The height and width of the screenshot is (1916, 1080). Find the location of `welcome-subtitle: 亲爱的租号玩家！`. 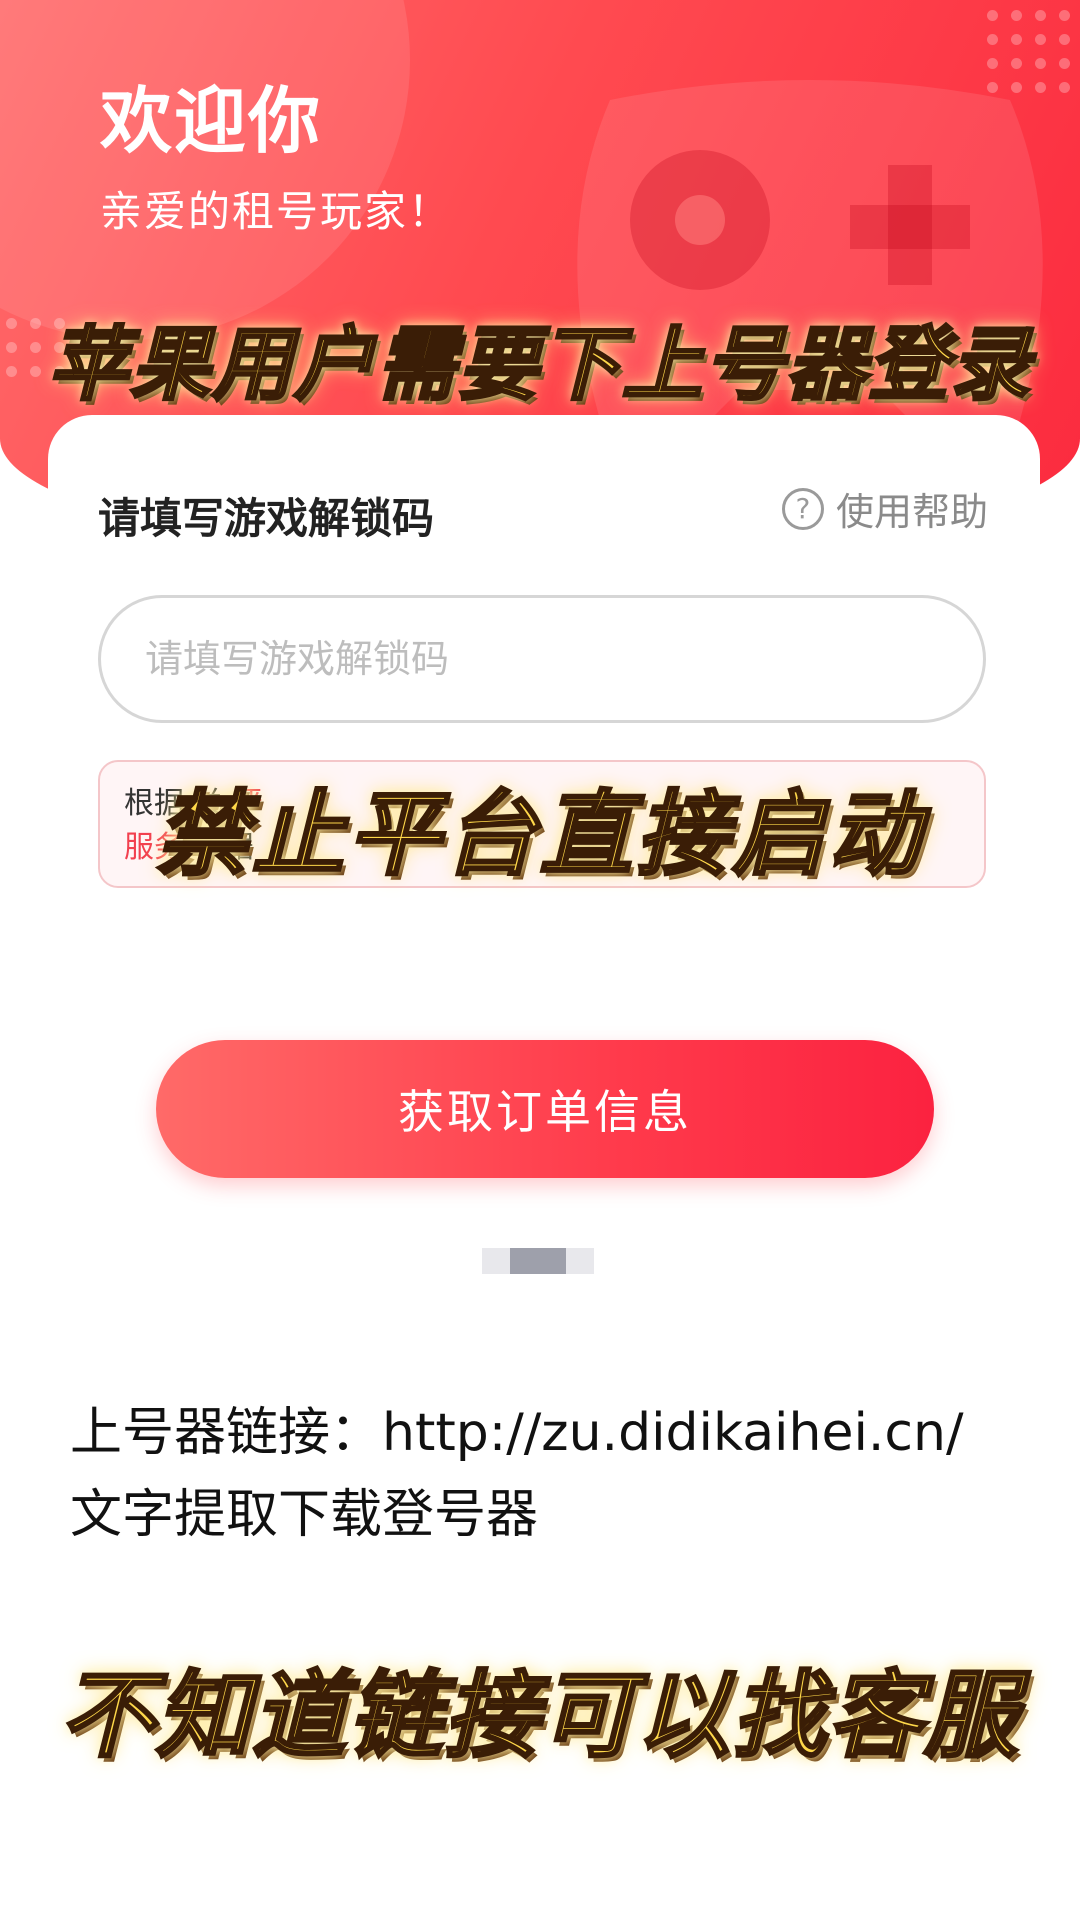

welcome-subtitle: 亲爱的租号玩家！ is located at coordinates (276, 211).